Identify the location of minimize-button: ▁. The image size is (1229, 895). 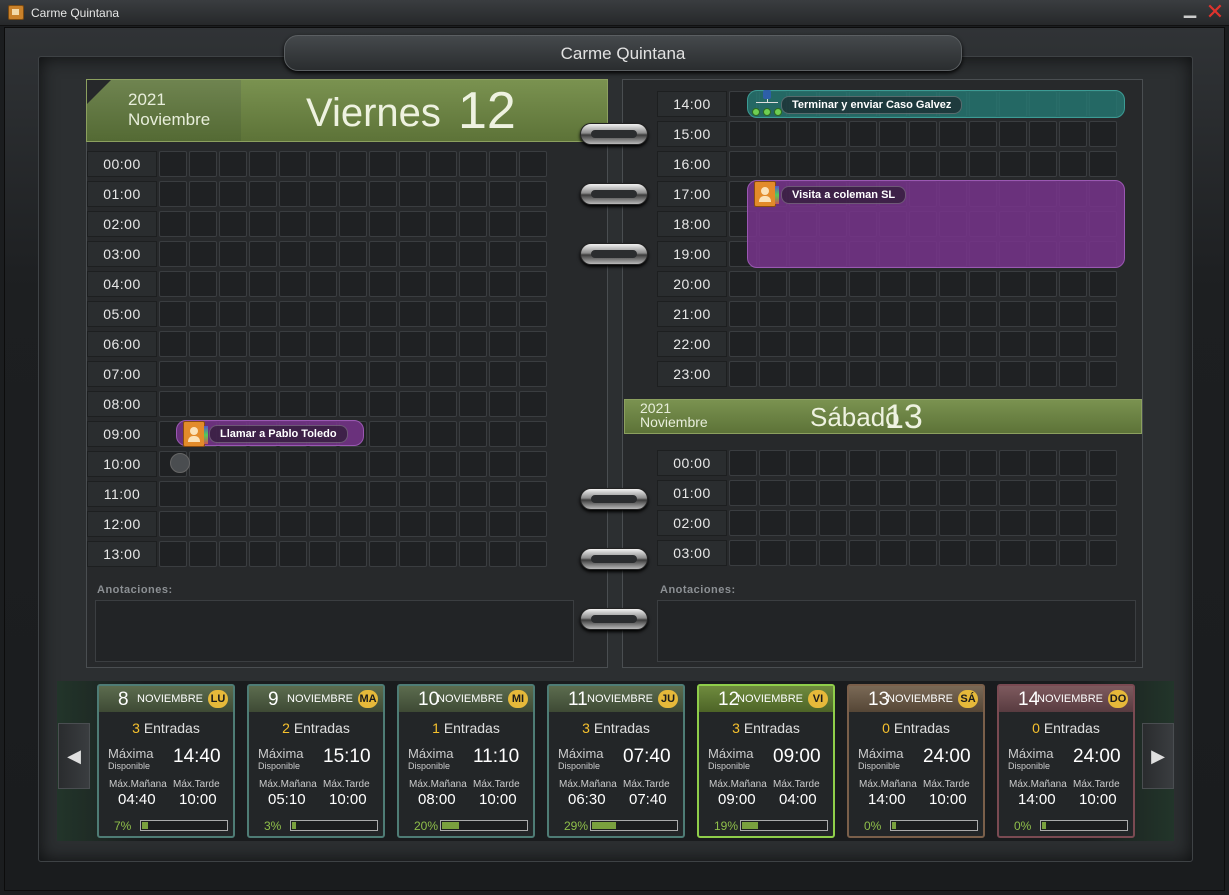
(1190, 11).